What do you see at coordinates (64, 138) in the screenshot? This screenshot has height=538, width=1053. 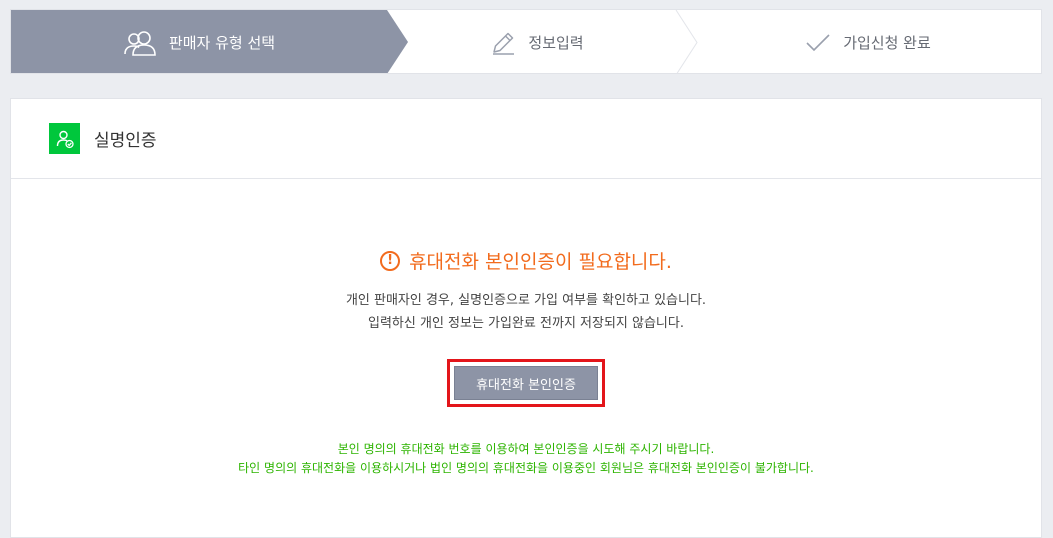 I see `user-check-icon` at bounding box center [64, 138].